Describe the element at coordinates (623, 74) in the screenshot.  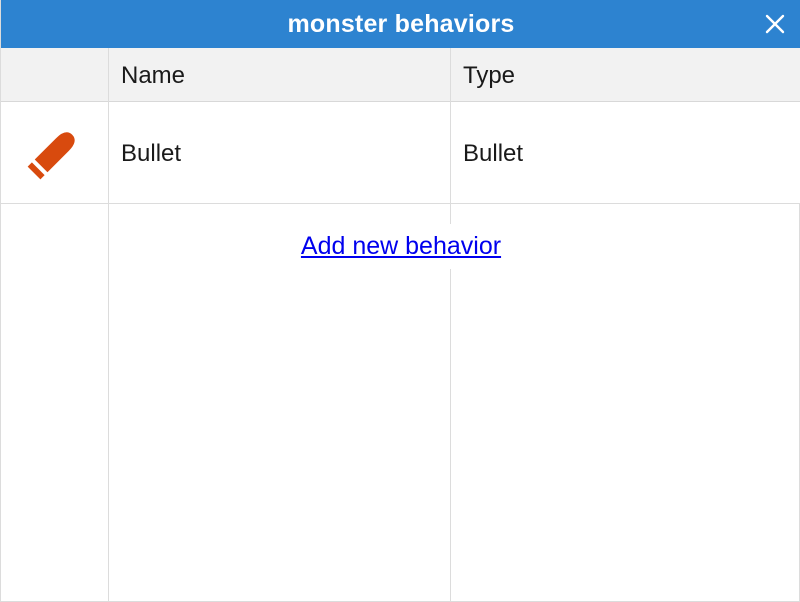
I see `column-header-type: Type` at that location.